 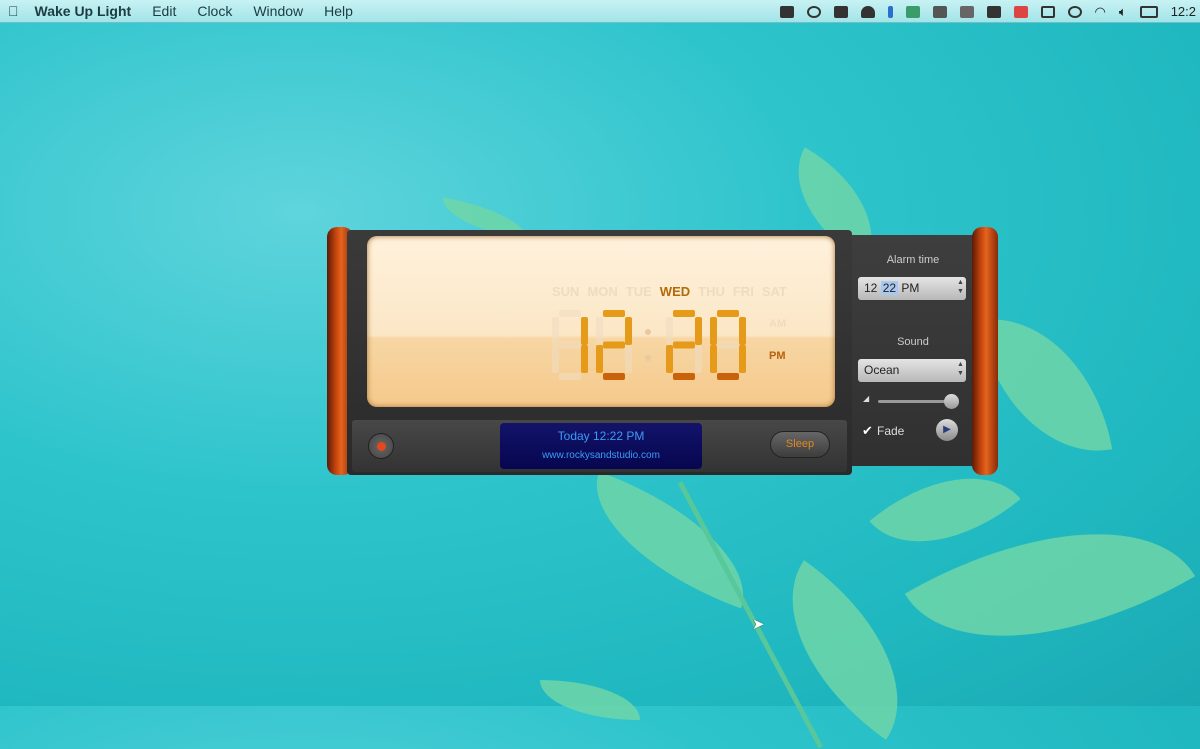 What do you see at coordinates (913, 260) in the screenshot?
I see `alarm-time-label: Alarm time` at bounding box center [913, 260].